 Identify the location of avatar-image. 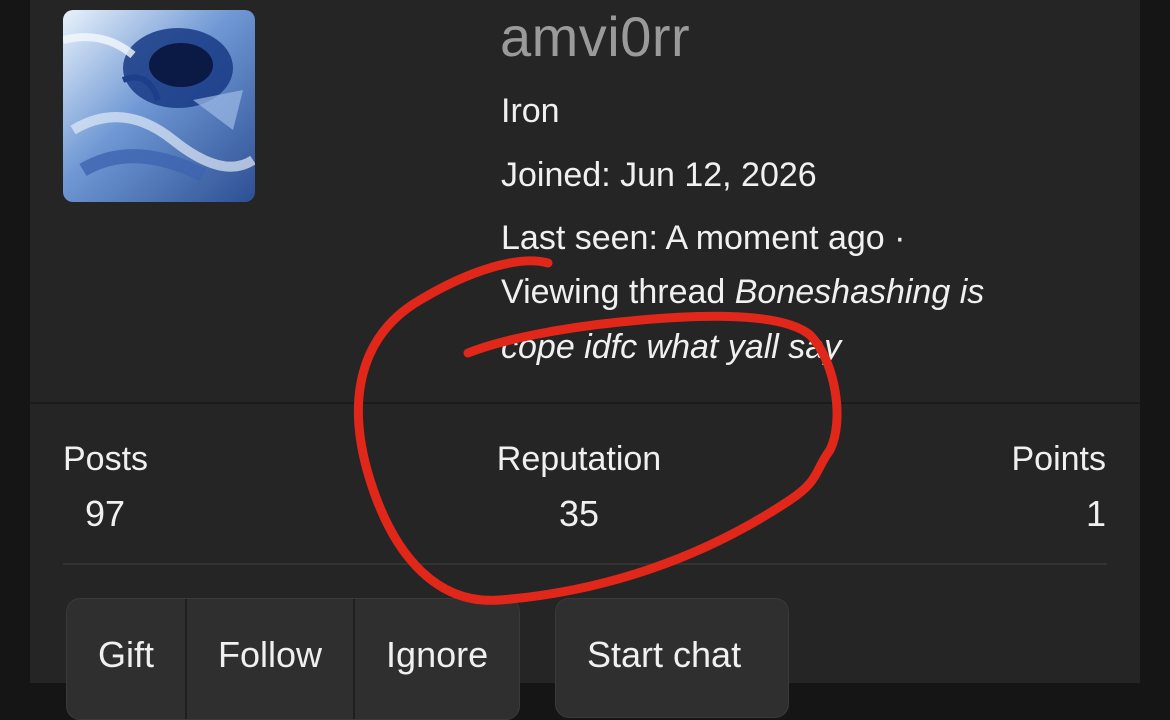
(159, 106).